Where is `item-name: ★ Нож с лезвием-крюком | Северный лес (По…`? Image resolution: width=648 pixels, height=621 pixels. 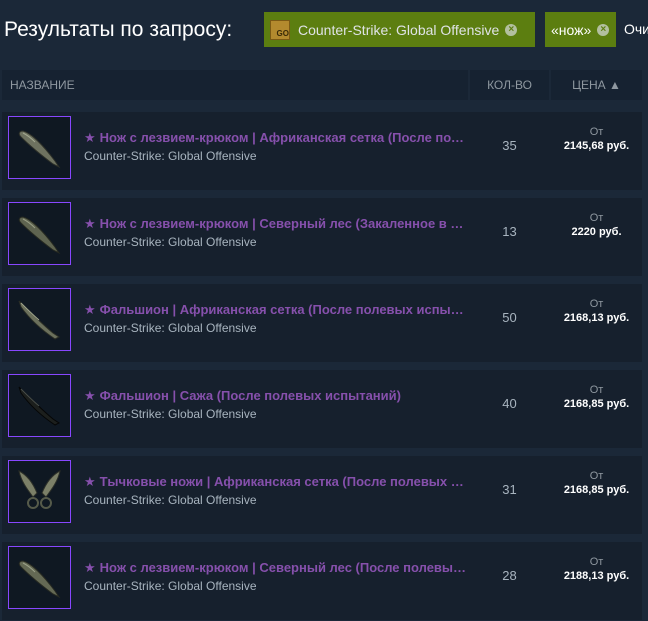 item-name: ★ Нож с лезвием-крюком | Северный лес (По… is located at coordinates (275, 568).